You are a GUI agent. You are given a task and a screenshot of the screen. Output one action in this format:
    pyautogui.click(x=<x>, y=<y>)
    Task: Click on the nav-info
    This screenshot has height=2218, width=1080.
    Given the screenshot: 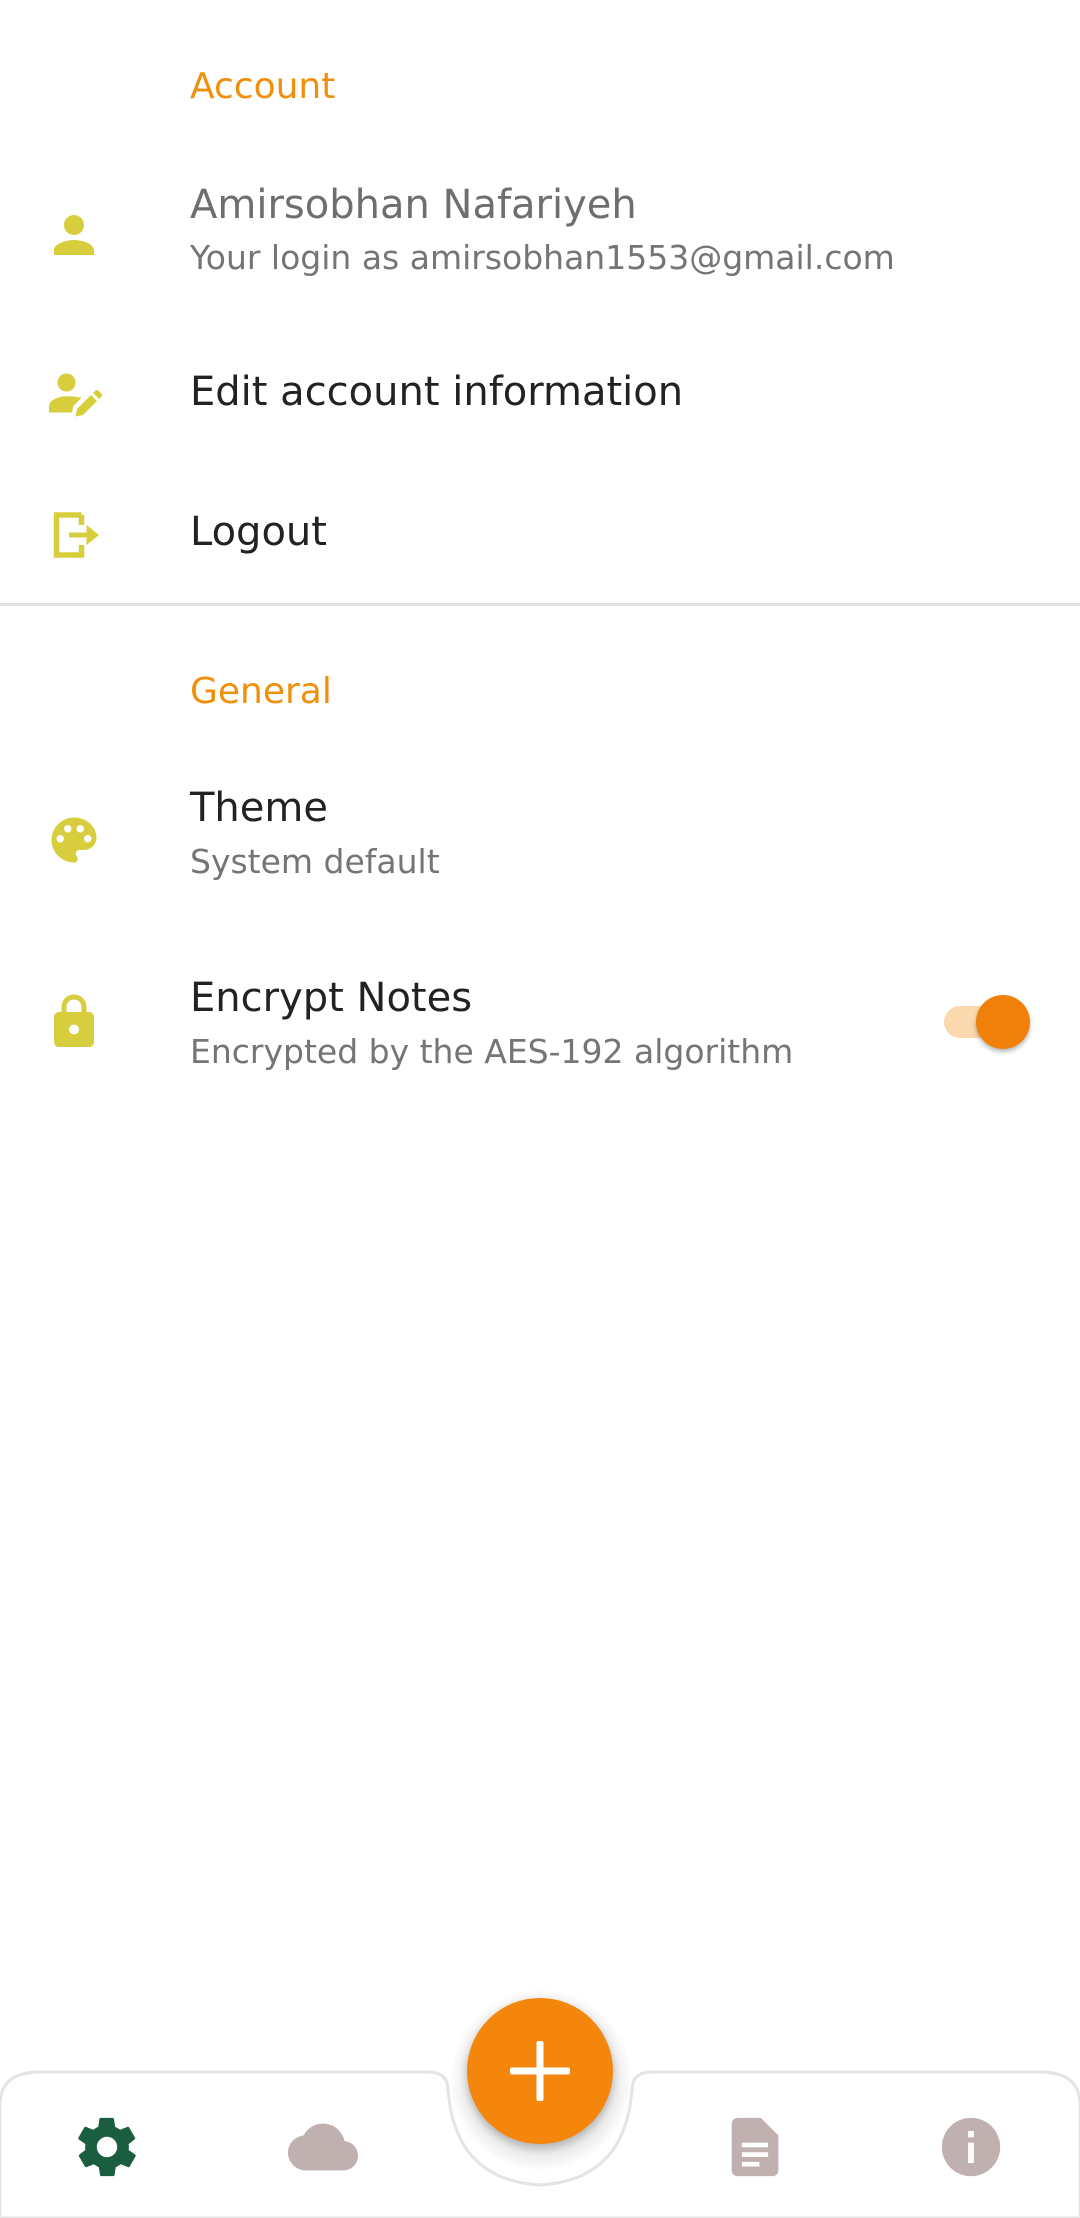 What is the action you would take?
    pyautogui.click(x=971, y=2147)
    